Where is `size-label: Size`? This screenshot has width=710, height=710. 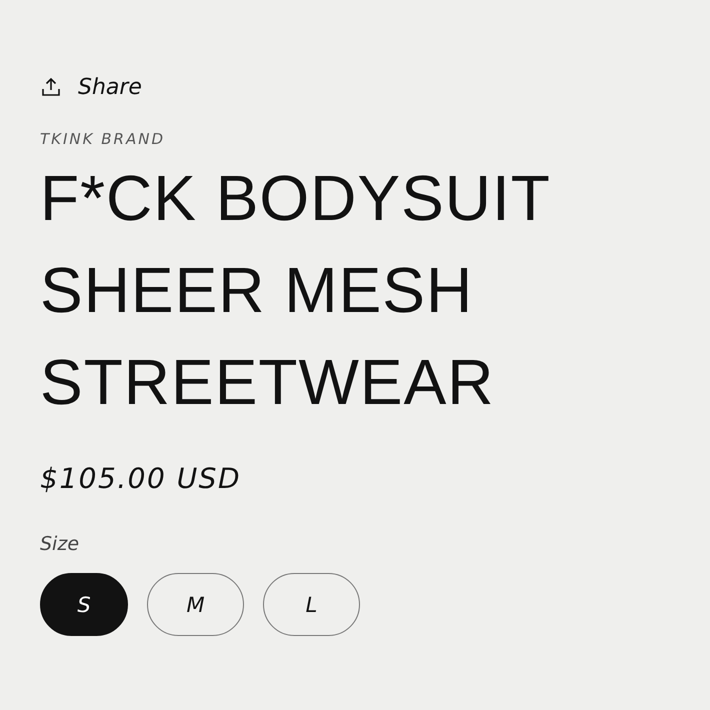
size-label: Size is located at coordinates (60, 544).